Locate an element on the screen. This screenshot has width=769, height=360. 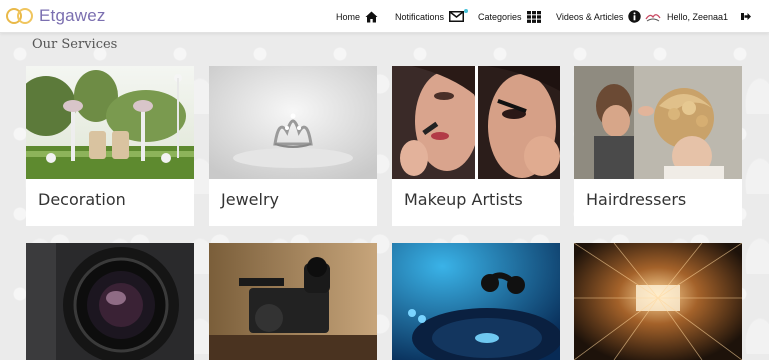
nav-categories-link: Categories is located at coordinates (509, 16).